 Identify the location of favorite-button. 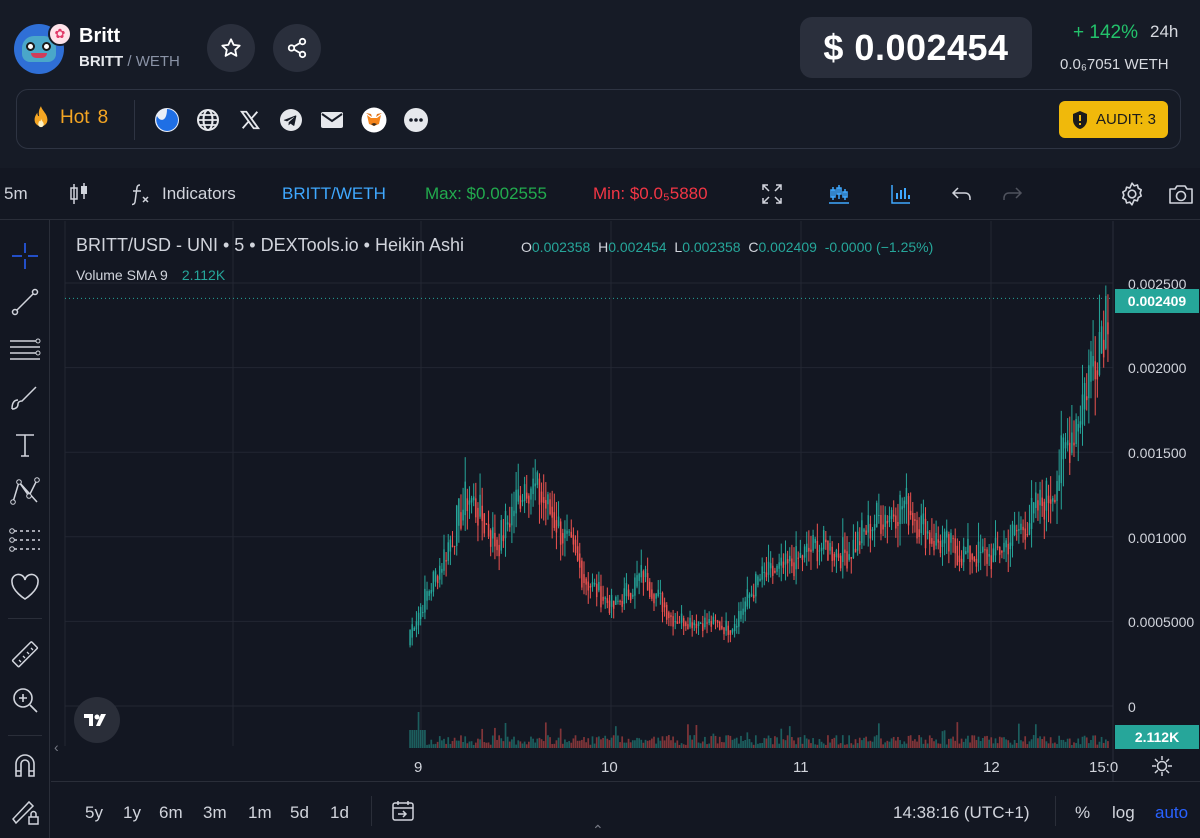
(231, 48).